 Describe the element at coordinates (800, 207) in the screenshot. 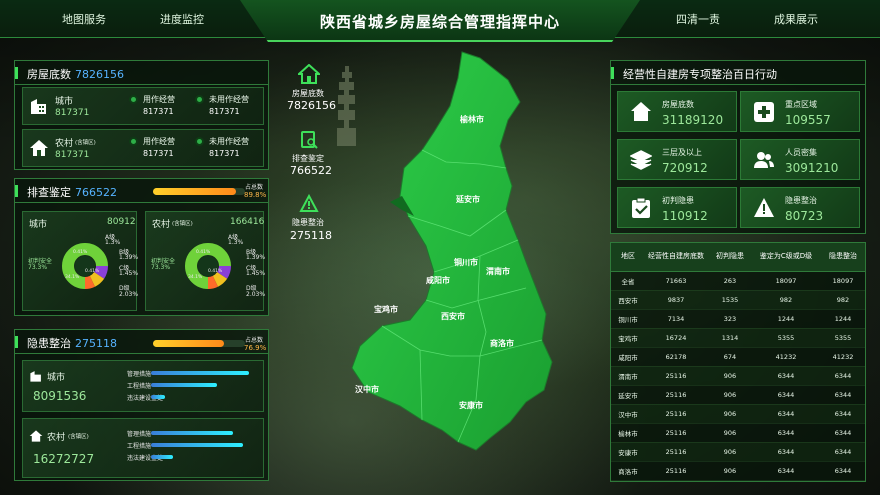

I see `tile-hazard-fix: 隐患整治 80723` at that location.